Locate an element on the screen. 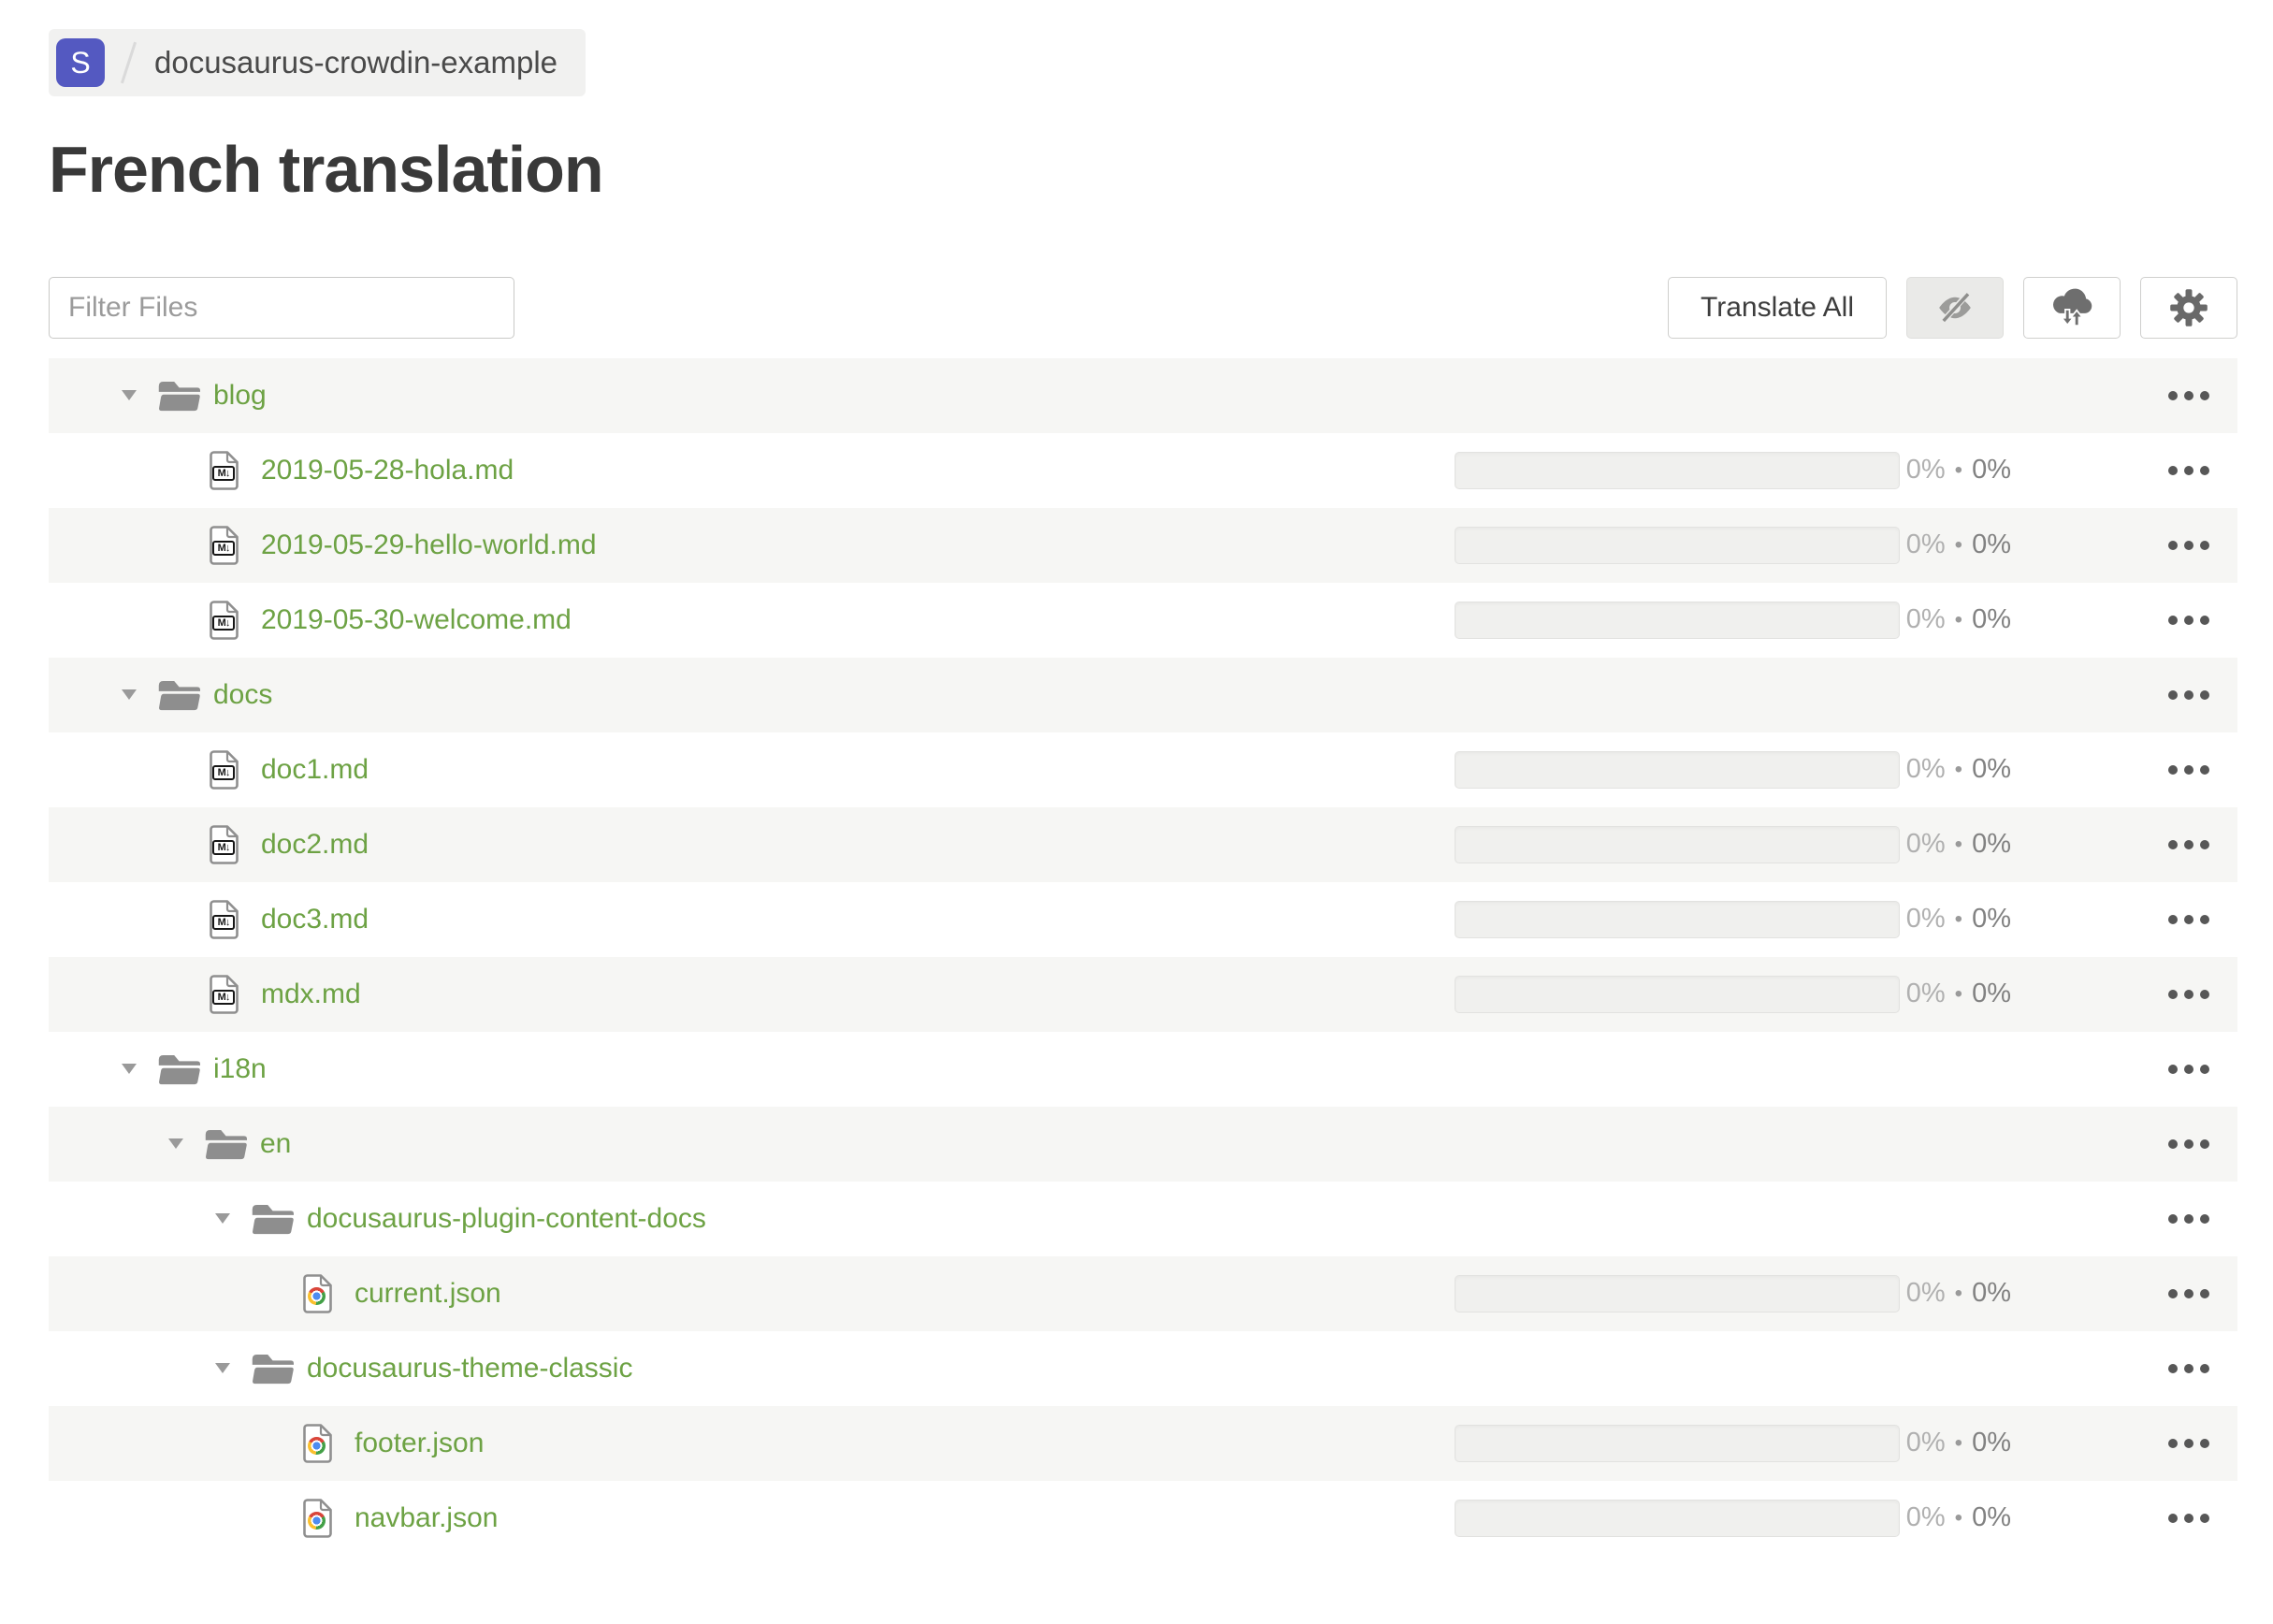  tree-row: M↓ mdx.md 0% • 0% is located at coordinates (1143, 994).